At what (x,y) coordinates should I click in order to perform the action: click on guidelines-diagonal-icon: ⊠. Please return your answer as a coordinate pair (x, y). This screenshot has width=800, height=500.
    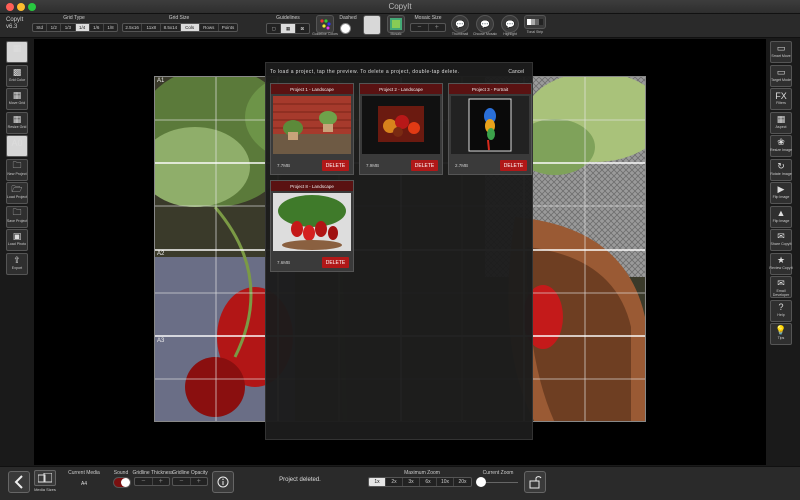
    Looking at the image, I should click on (302, 28).